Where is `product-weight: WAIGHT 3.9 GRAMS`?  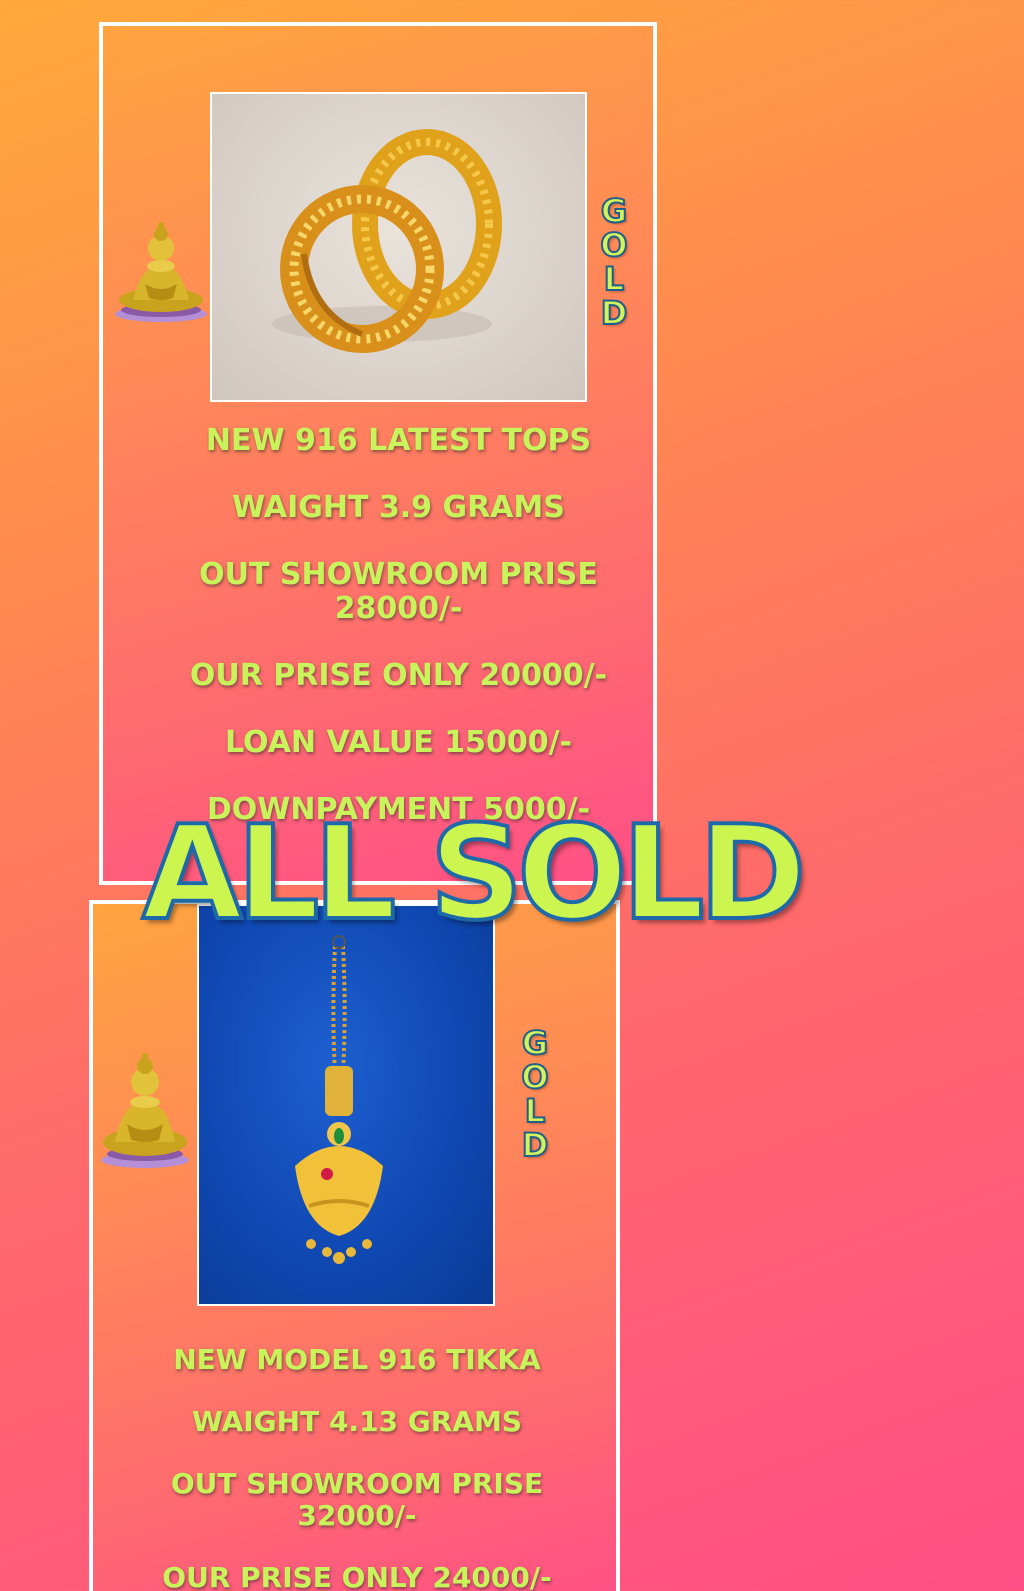
product-weight: WAIGHT 3.9 GRAMS is located at coordinates (398, 507).